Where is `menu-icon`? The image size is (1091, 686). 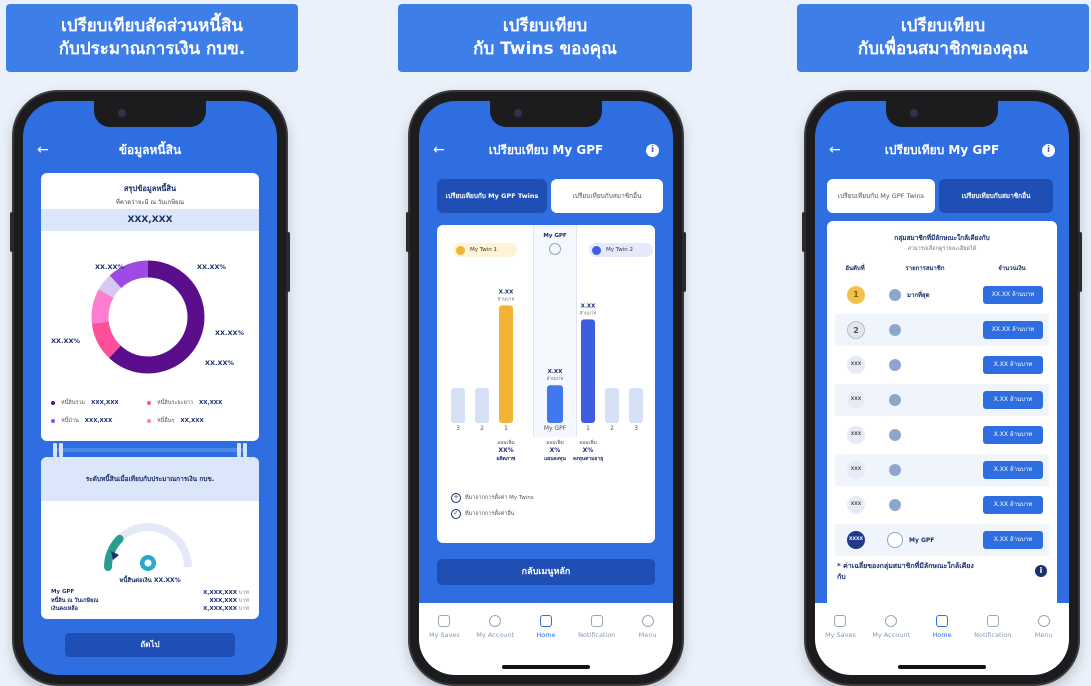 menu-icon is located at coordinates (647, 621).